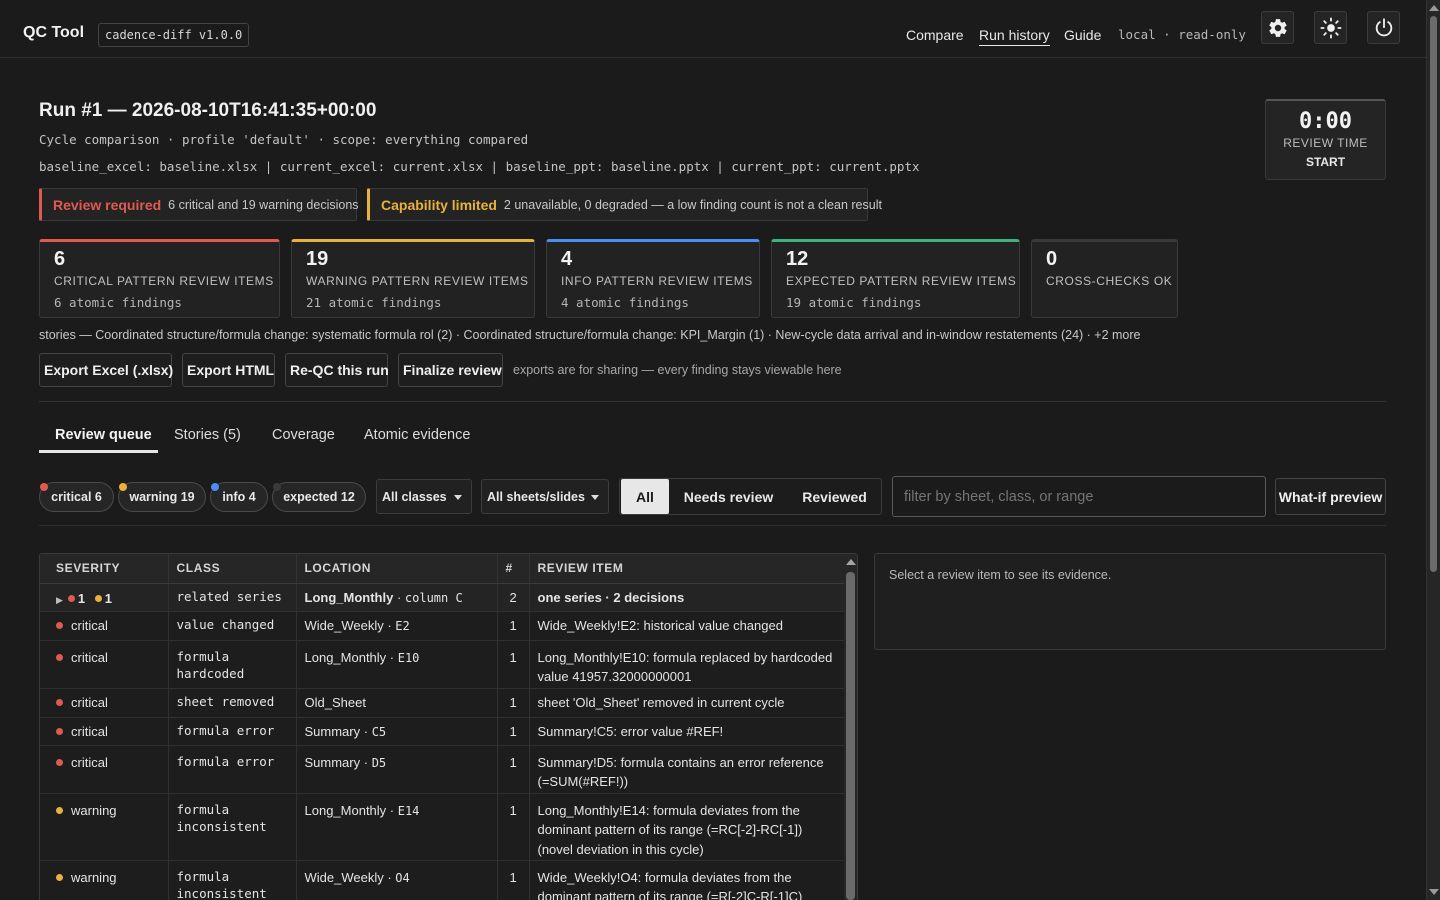  Describe the element at coordinates (397, 597) in the screenshot. I see `location-cell: Long_Monthly · column C` at that location.